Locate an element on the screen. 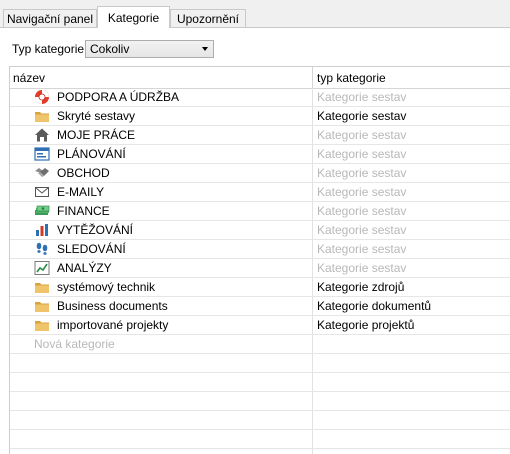 This screenshot has height=454, width=510. category-name: systémový technik is located at coordinates (106, 287).